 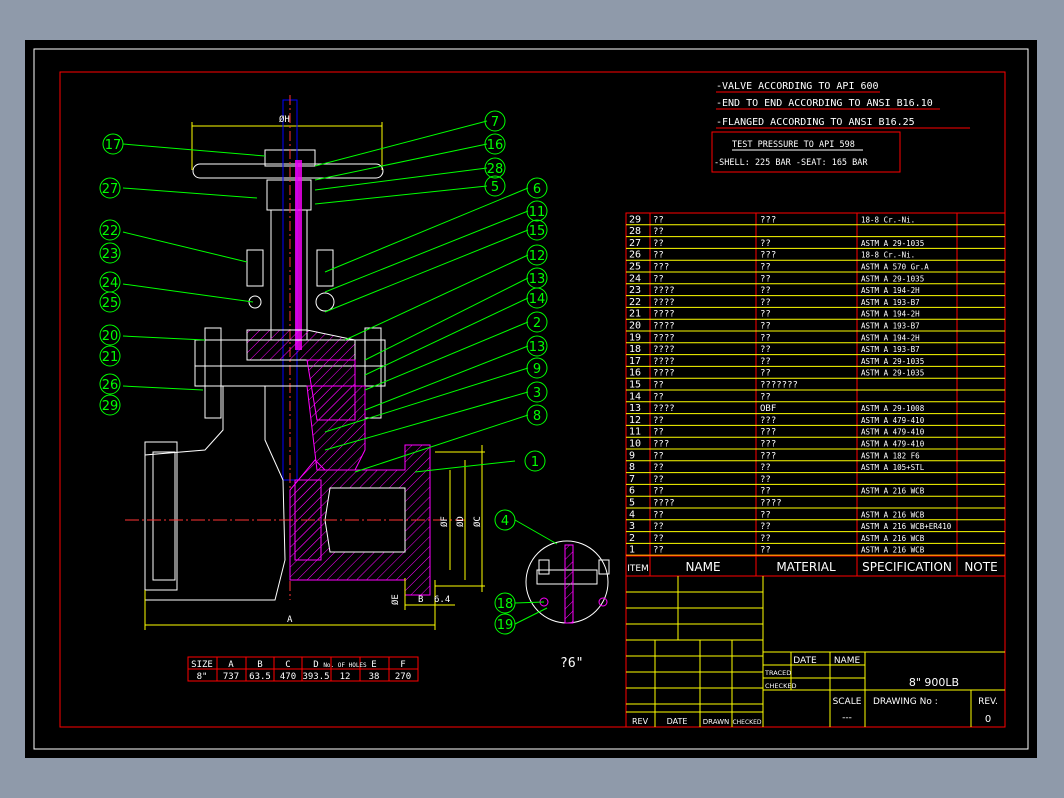 I want to click on balloon-2: 2, so click(x=537, y=322).